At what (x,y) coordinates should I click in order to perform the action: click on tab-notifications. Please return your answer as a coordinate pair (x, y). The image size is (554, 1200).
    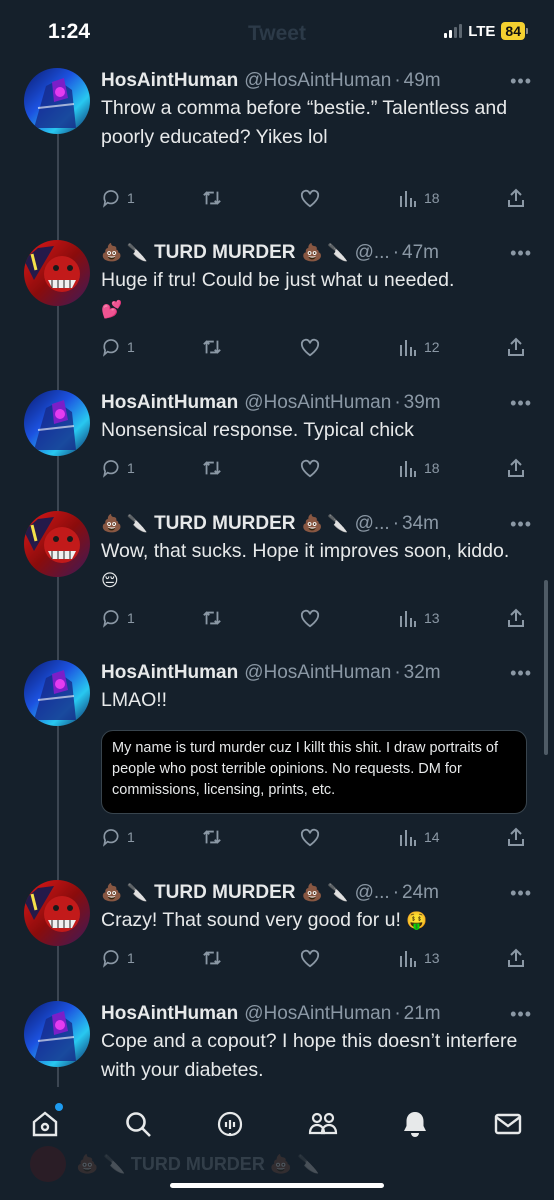
    Looking at the image, I should click on (415, 1124).